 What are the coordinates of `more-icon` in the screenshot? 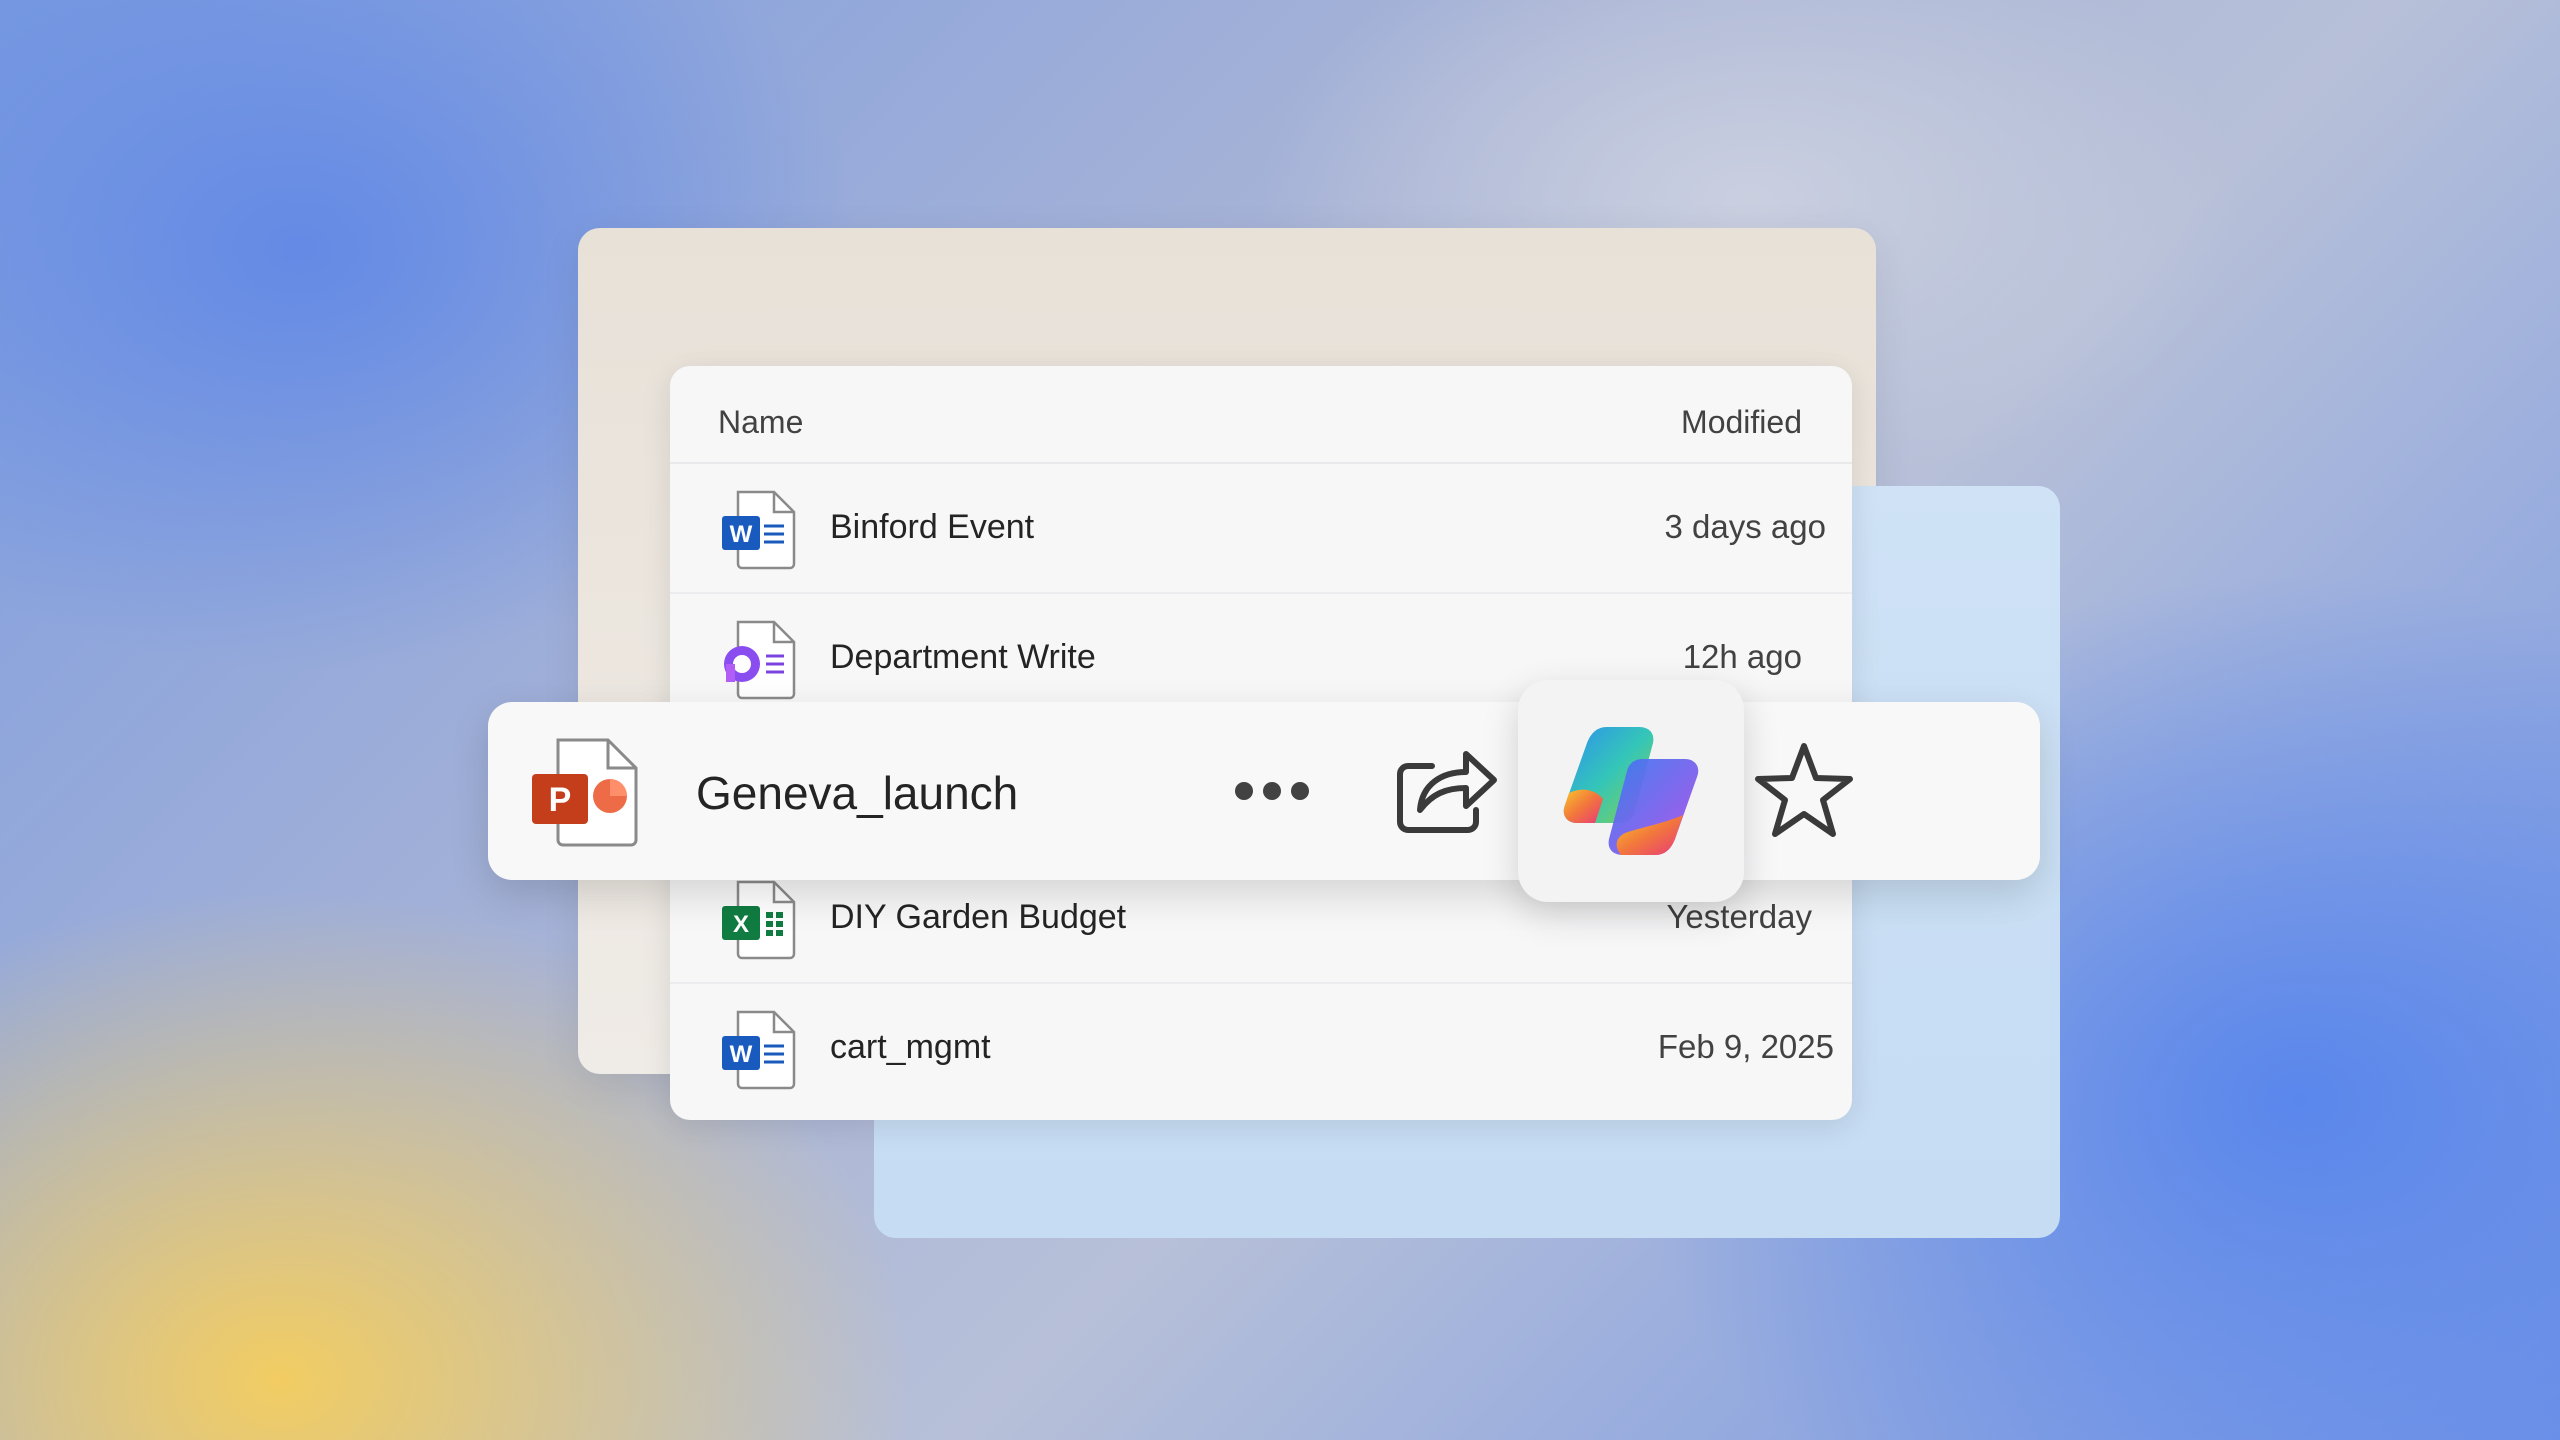 It's located at (1244, 791).